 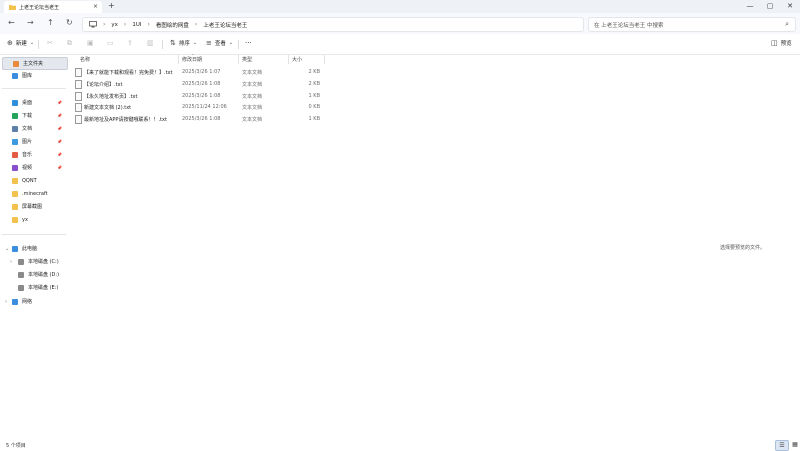 I want to click on nav-label: yx, so click(x=25, y=219).